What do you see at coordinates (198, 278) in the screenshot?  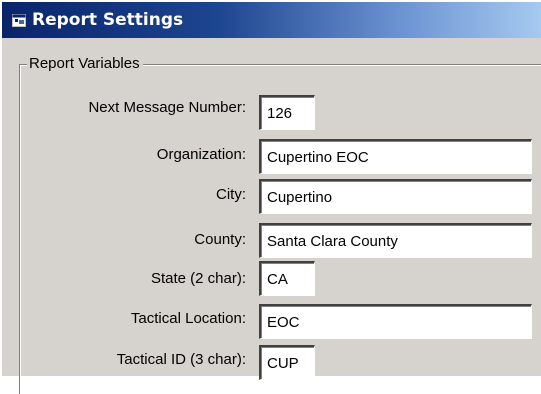 I see `state-label: State (2 char):` at bounding box center [198, 278].